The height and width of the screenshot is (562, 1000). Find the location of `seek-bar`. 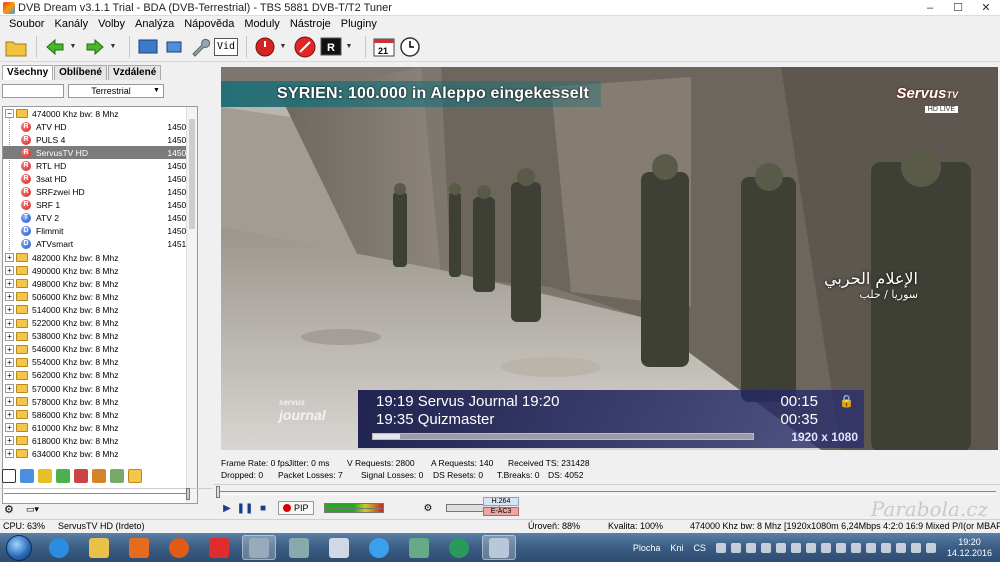

seek-bar is located at coordinates (606, 492).